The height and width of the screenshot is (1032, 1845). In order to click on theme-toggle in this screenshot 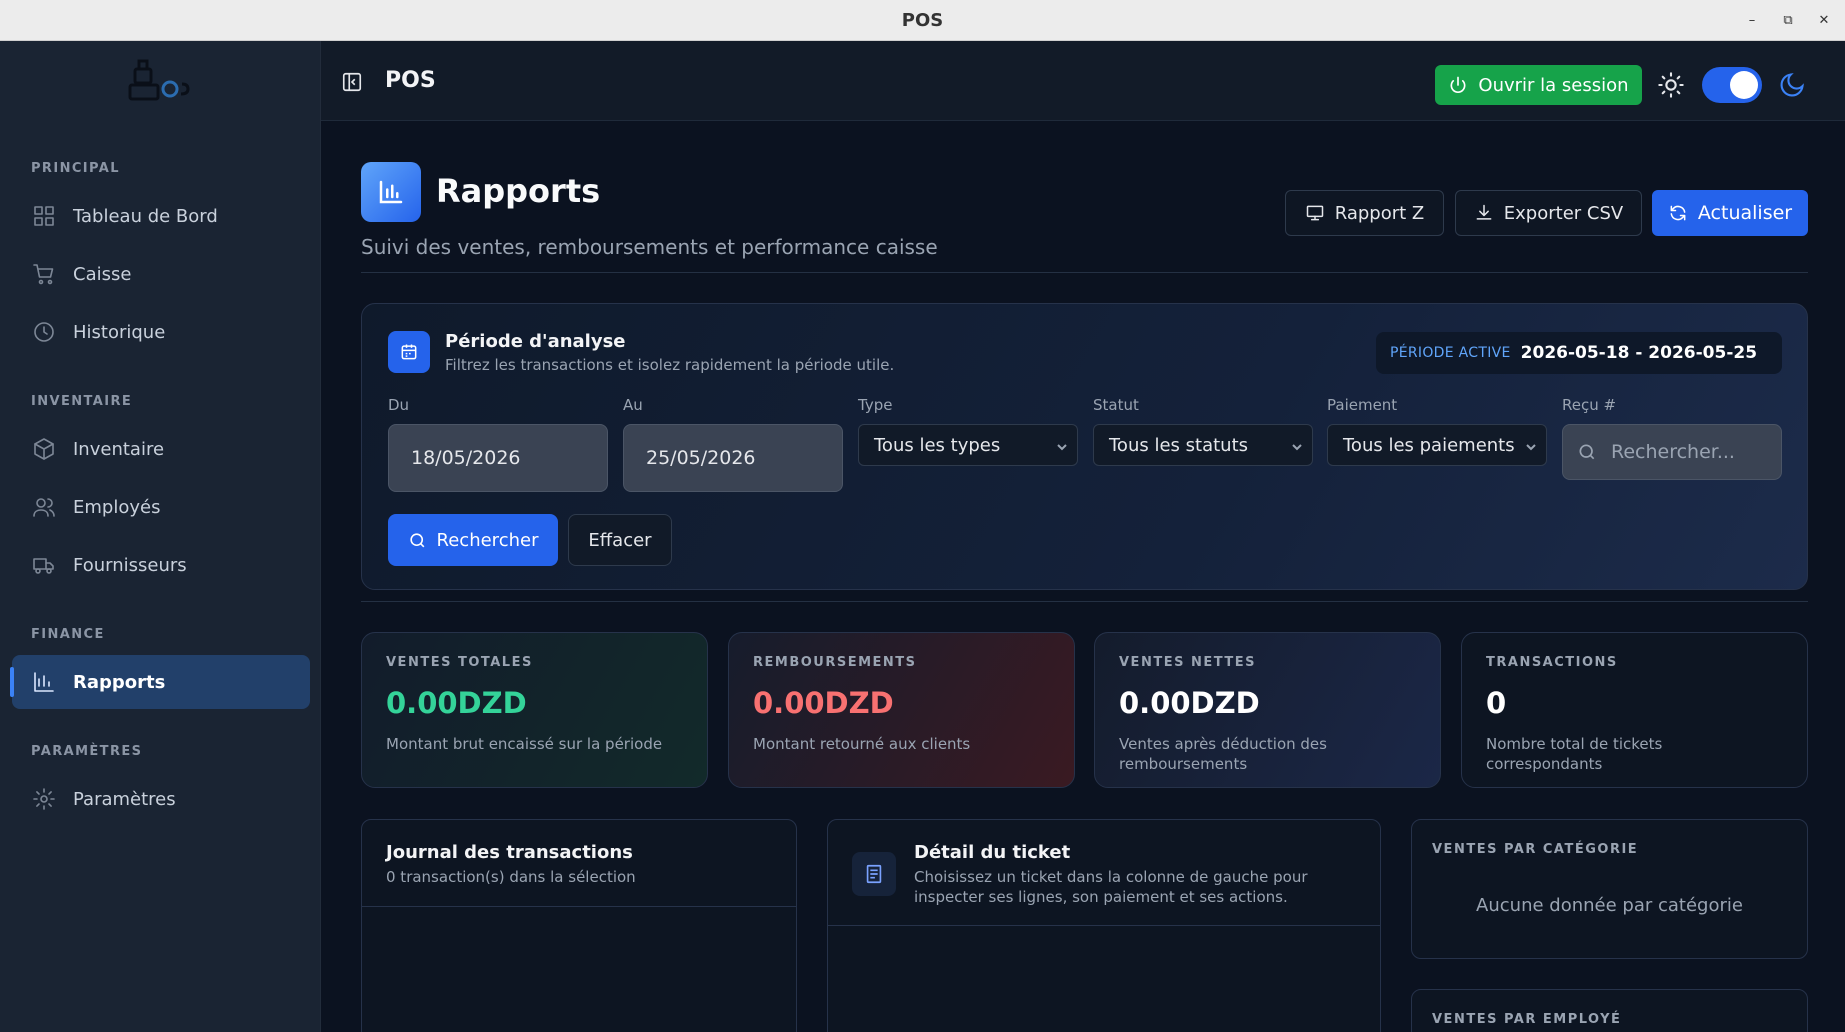, I will do `click(1732, 85)`.